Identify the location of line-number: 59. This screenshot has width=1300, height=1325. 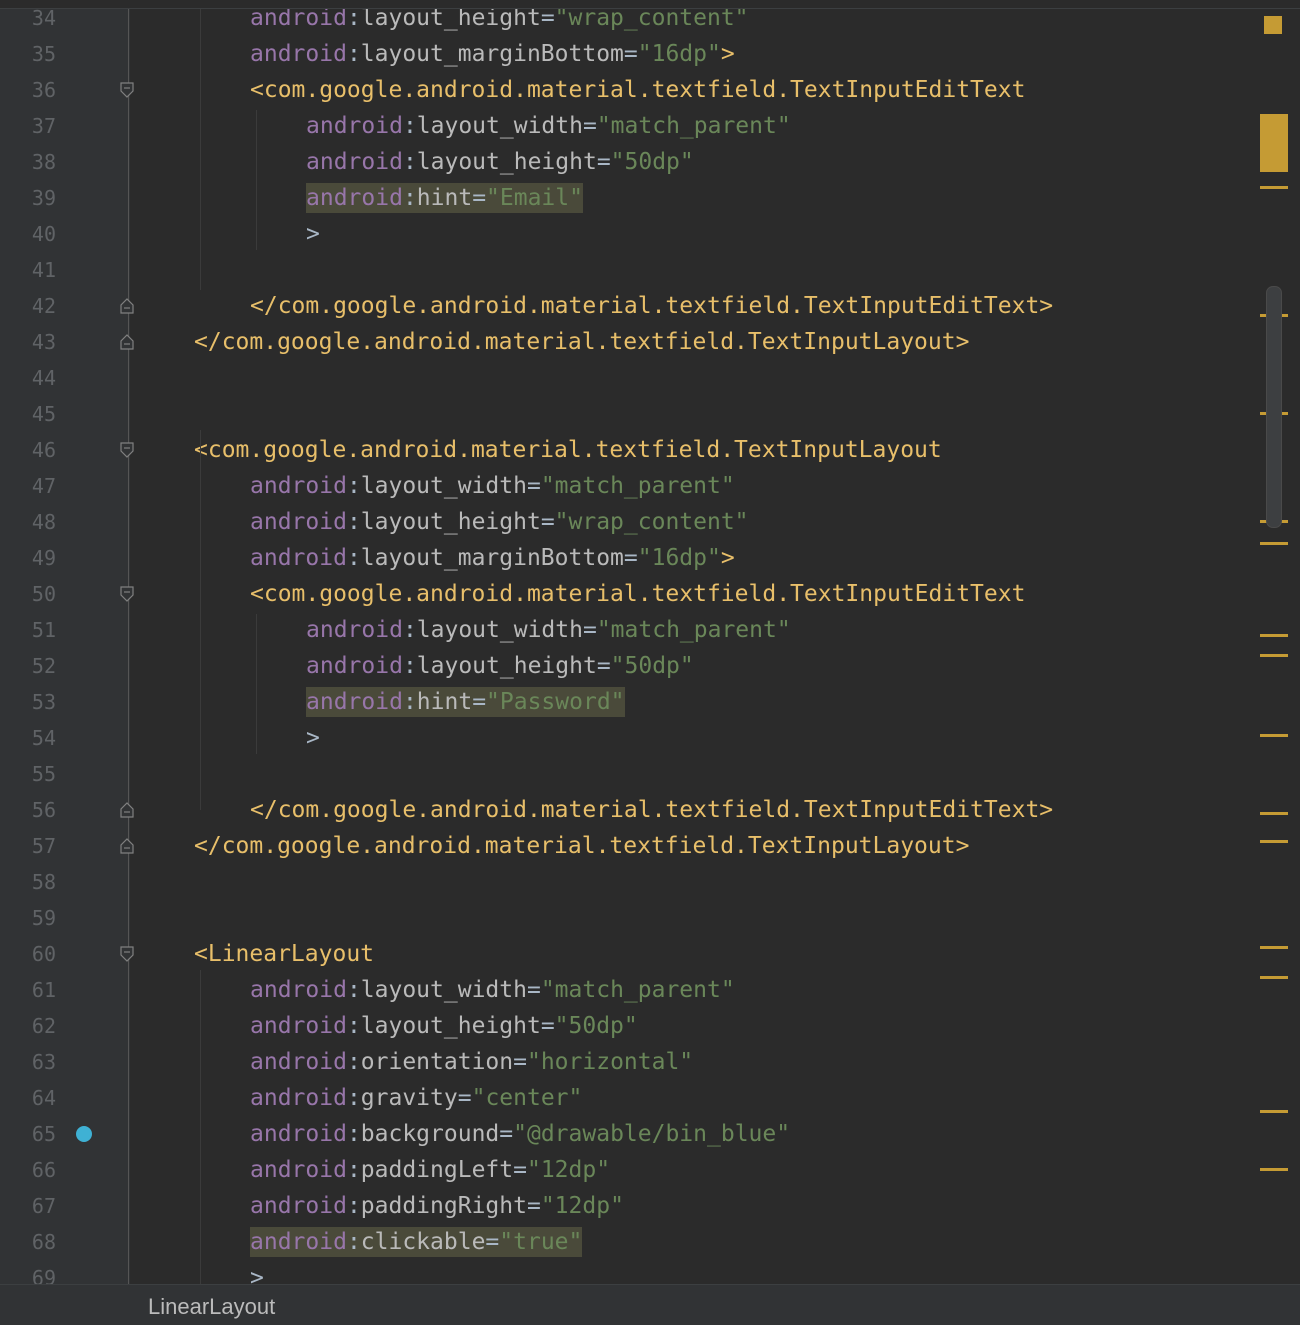
(43, 918).